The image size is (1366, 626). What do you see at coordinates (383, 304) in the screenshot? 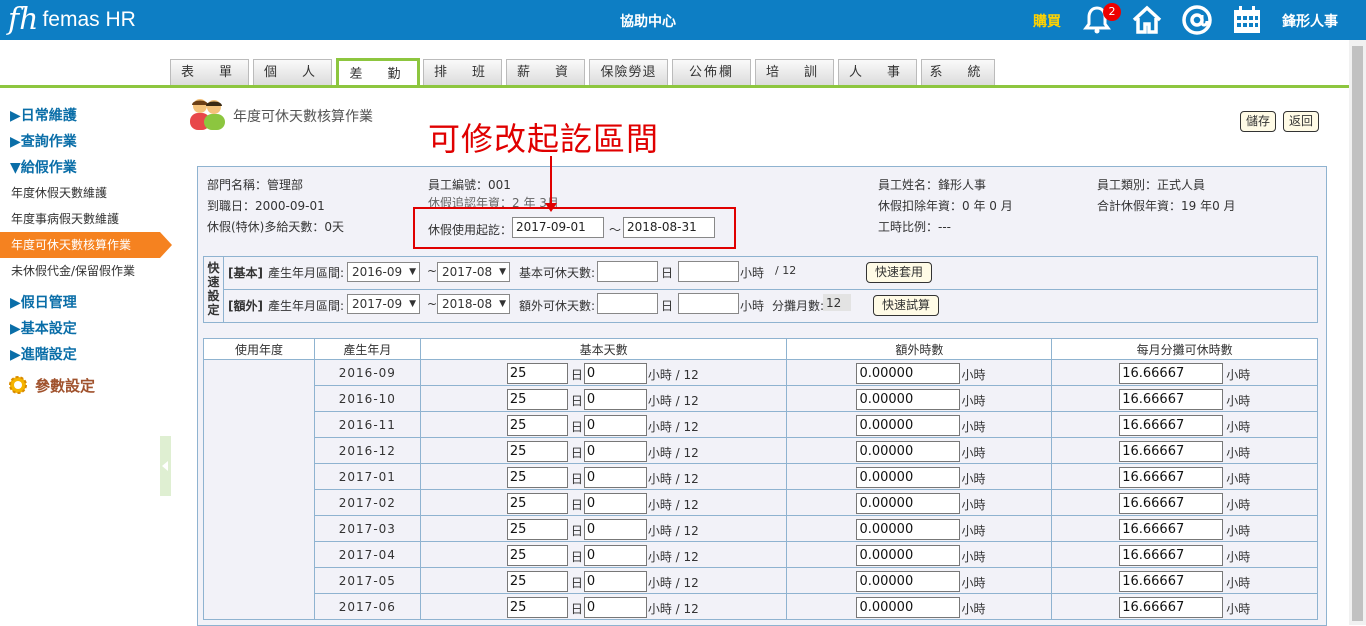
I see `quick-extra-from-select: 2017-09` at bounding box center [383, 304].